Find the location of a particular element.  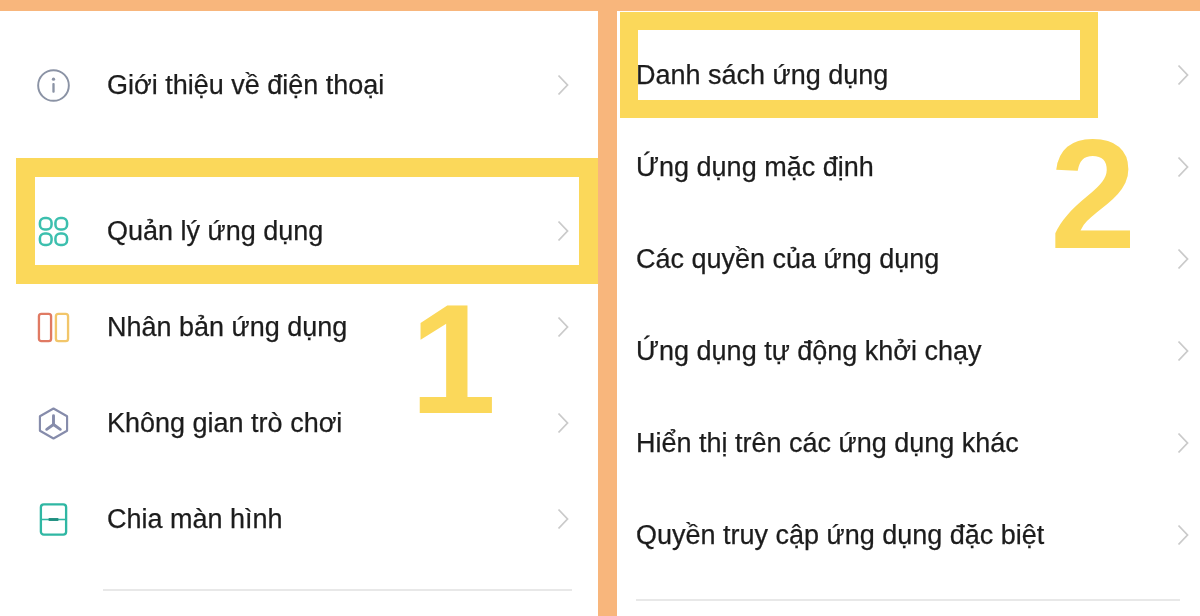

two-columns-icon is located at coordinates (53, 327).